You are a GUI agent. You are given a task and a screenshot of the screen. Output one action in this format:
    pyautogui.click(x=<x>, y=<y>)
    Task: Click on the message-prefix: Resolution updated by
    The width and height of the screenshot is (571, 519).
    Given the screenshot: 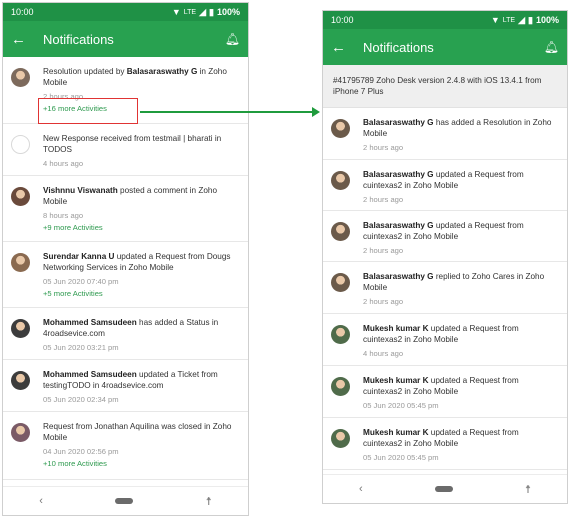 What is the action you would take?
    pyautogui.click(x=85, y=71)
    